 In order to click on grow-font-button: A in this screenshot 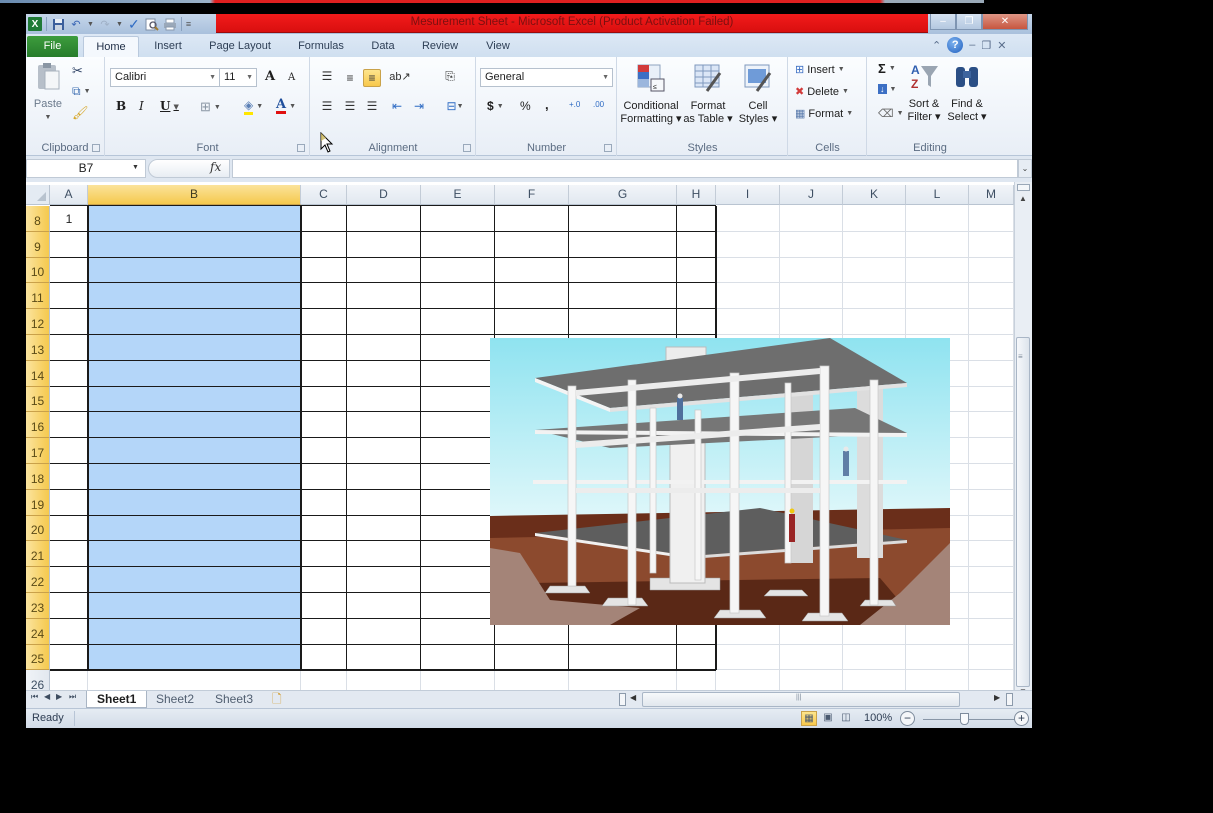, I will do `click(270, 76)`.